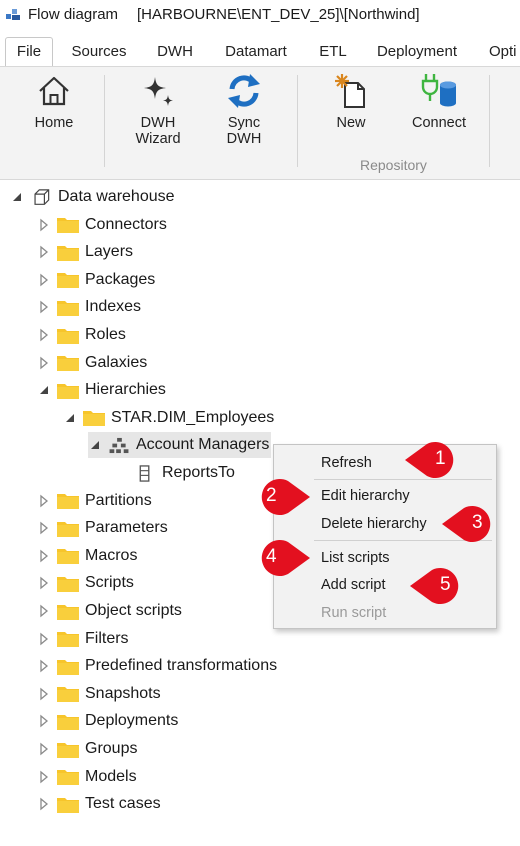 The width and height of the screenshot is (520, 846). I want to click on tree-node-label: Layers, so click(109, 252).